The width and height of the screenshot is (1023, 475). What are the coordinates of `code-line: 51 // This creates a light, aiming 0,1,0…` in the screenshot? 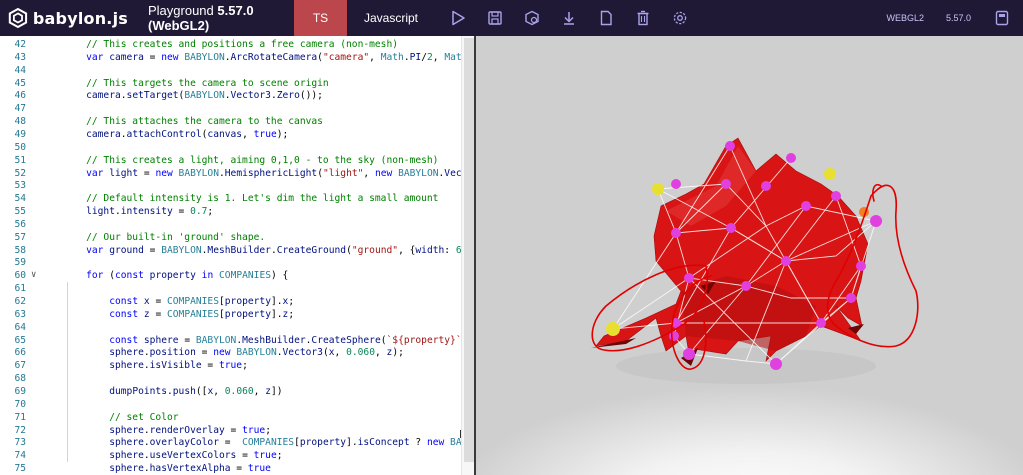 It's located at (237, 160).